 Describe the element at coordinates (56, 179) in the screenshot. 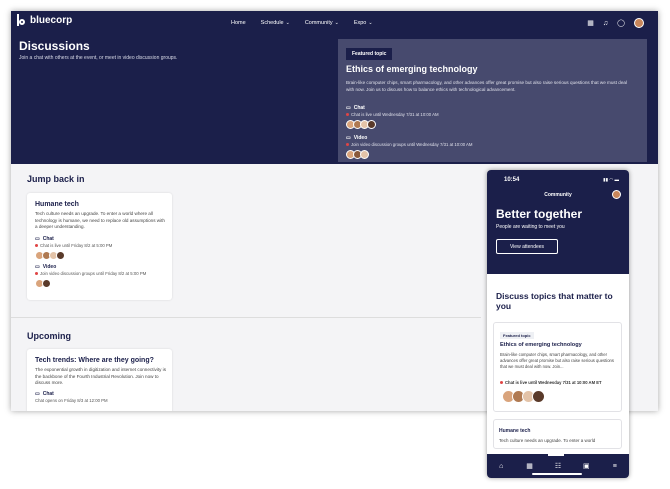

I see `jump-back-in-title: Jump back in` at that location.